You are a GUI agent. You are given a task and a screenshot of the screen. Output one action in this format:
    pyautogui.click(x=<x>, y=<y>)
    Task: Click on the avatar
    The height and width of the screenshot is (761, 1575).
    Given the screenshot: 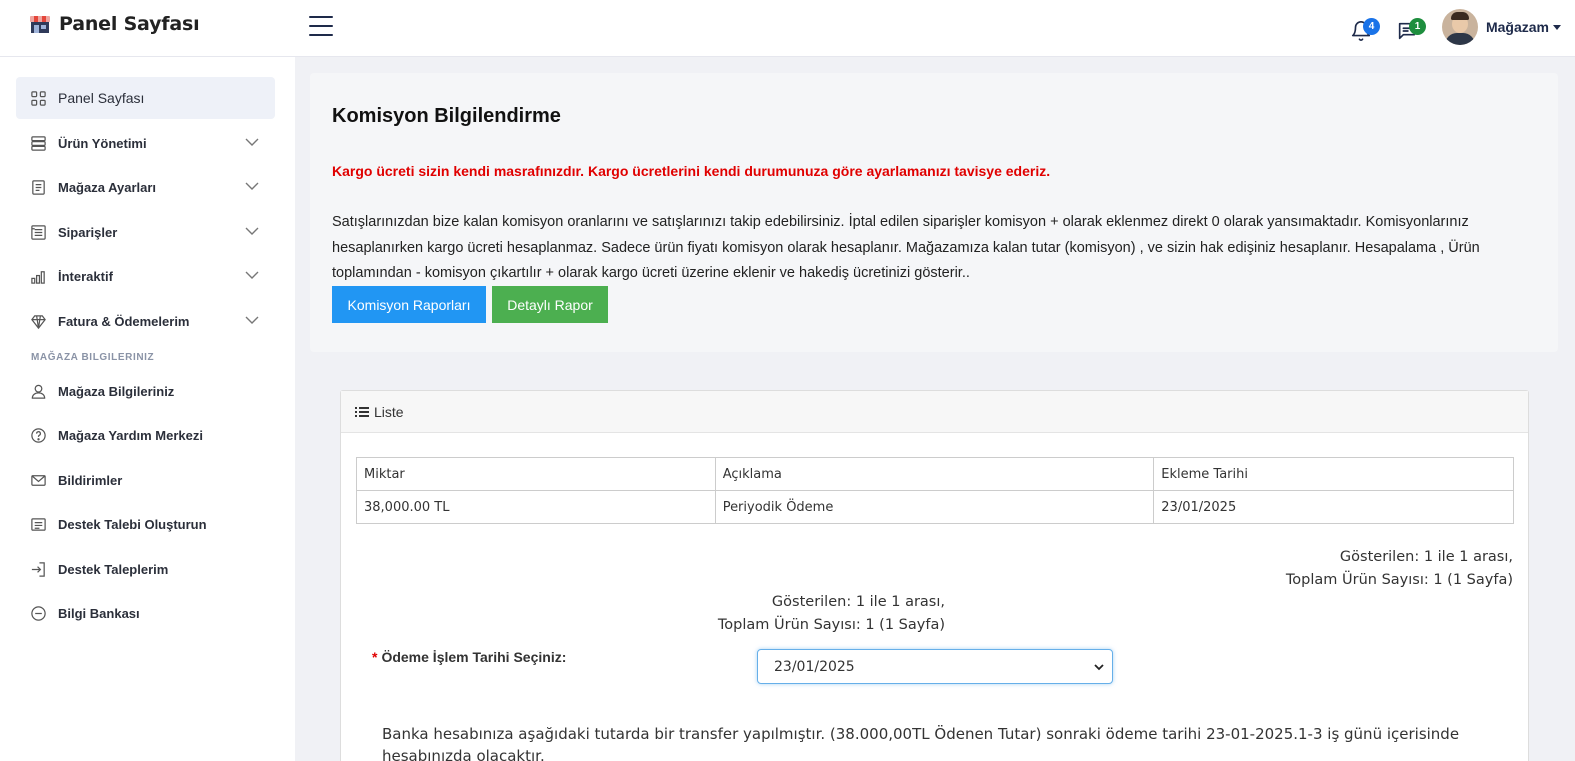 What is the action you would take?
    pyautogui.click(x=1459, y=27)
    